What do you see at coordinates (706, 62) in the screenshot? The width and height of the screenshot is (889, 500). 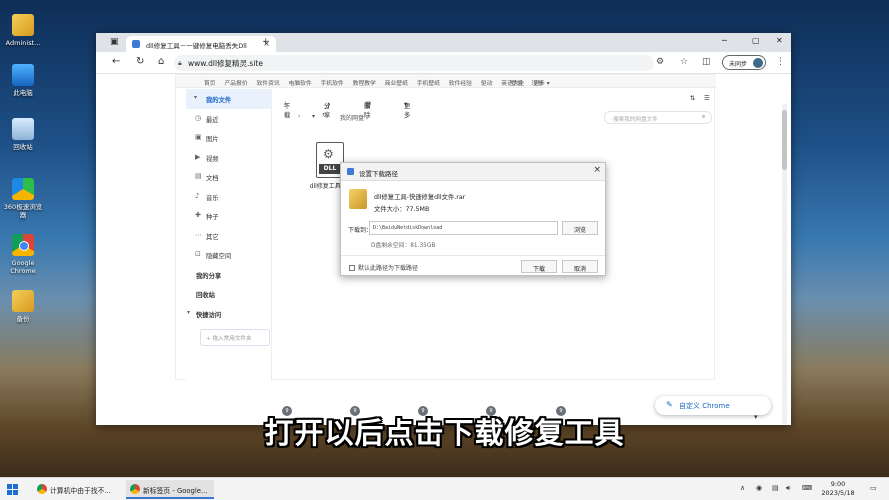 I see `extensions-icon: ◫` at bounding box center [706, 62].